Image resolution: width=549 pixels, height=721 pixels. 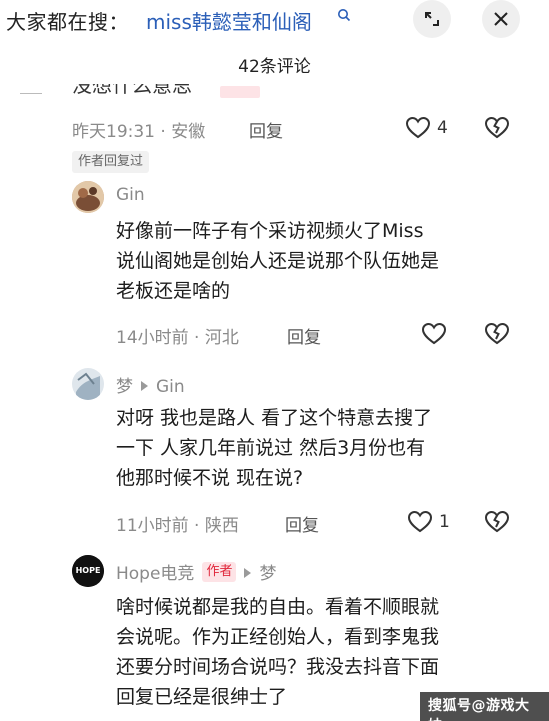 What do you see at coordinates (196, 571) in the screenshot?
I see `username: Hope电竞 作者 梦` at bounding box center [196, 571].